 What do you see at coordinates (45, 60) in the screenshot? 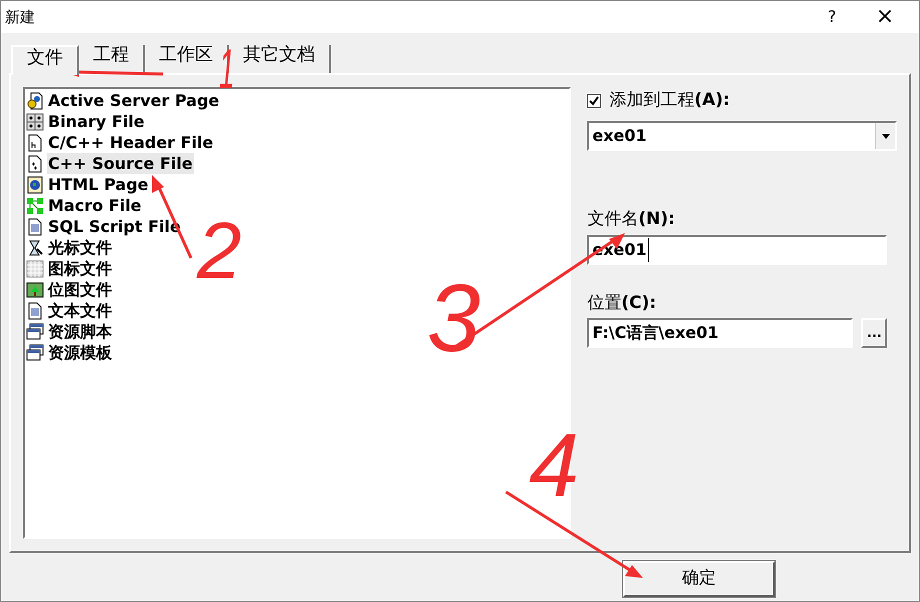
I see `tab: 文件` at bounding box center [45, 60].